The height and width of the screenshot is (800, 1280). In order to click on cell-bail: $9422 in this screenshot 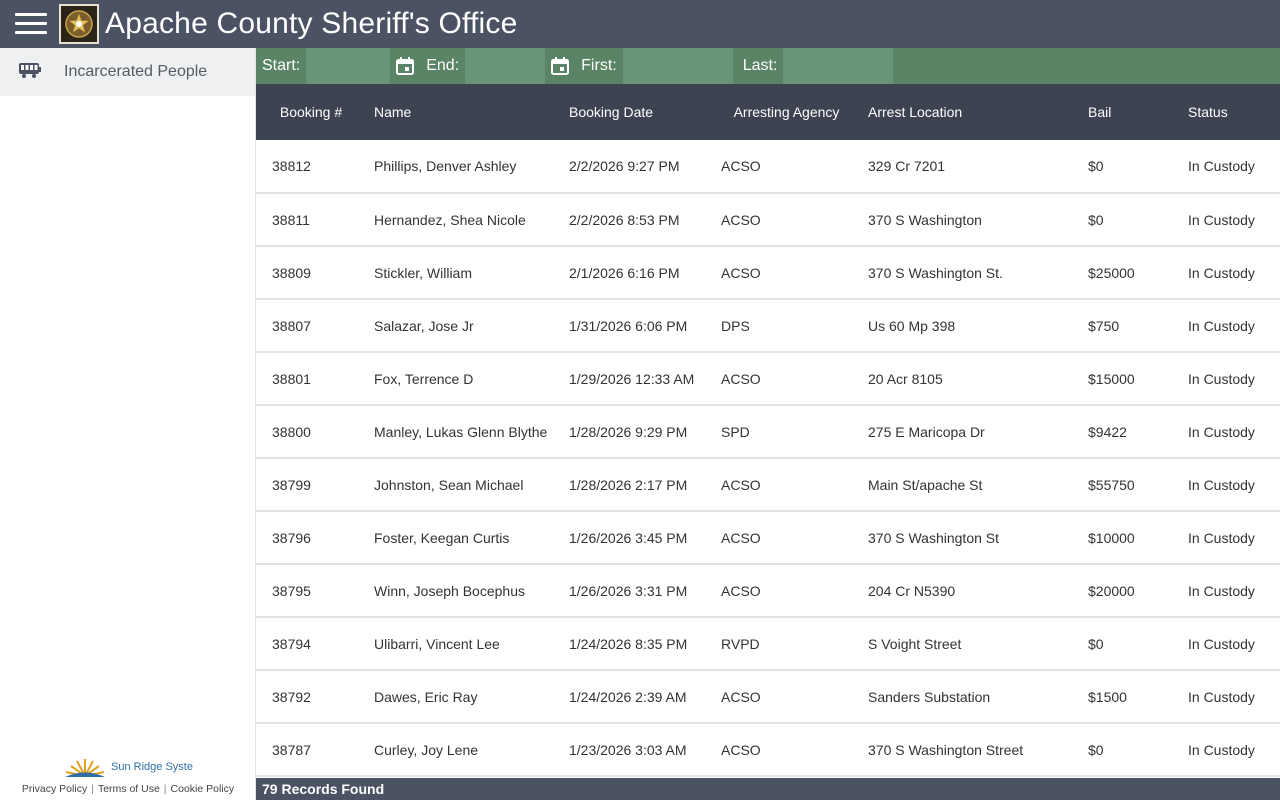, I will do `click(1130, 432)`.